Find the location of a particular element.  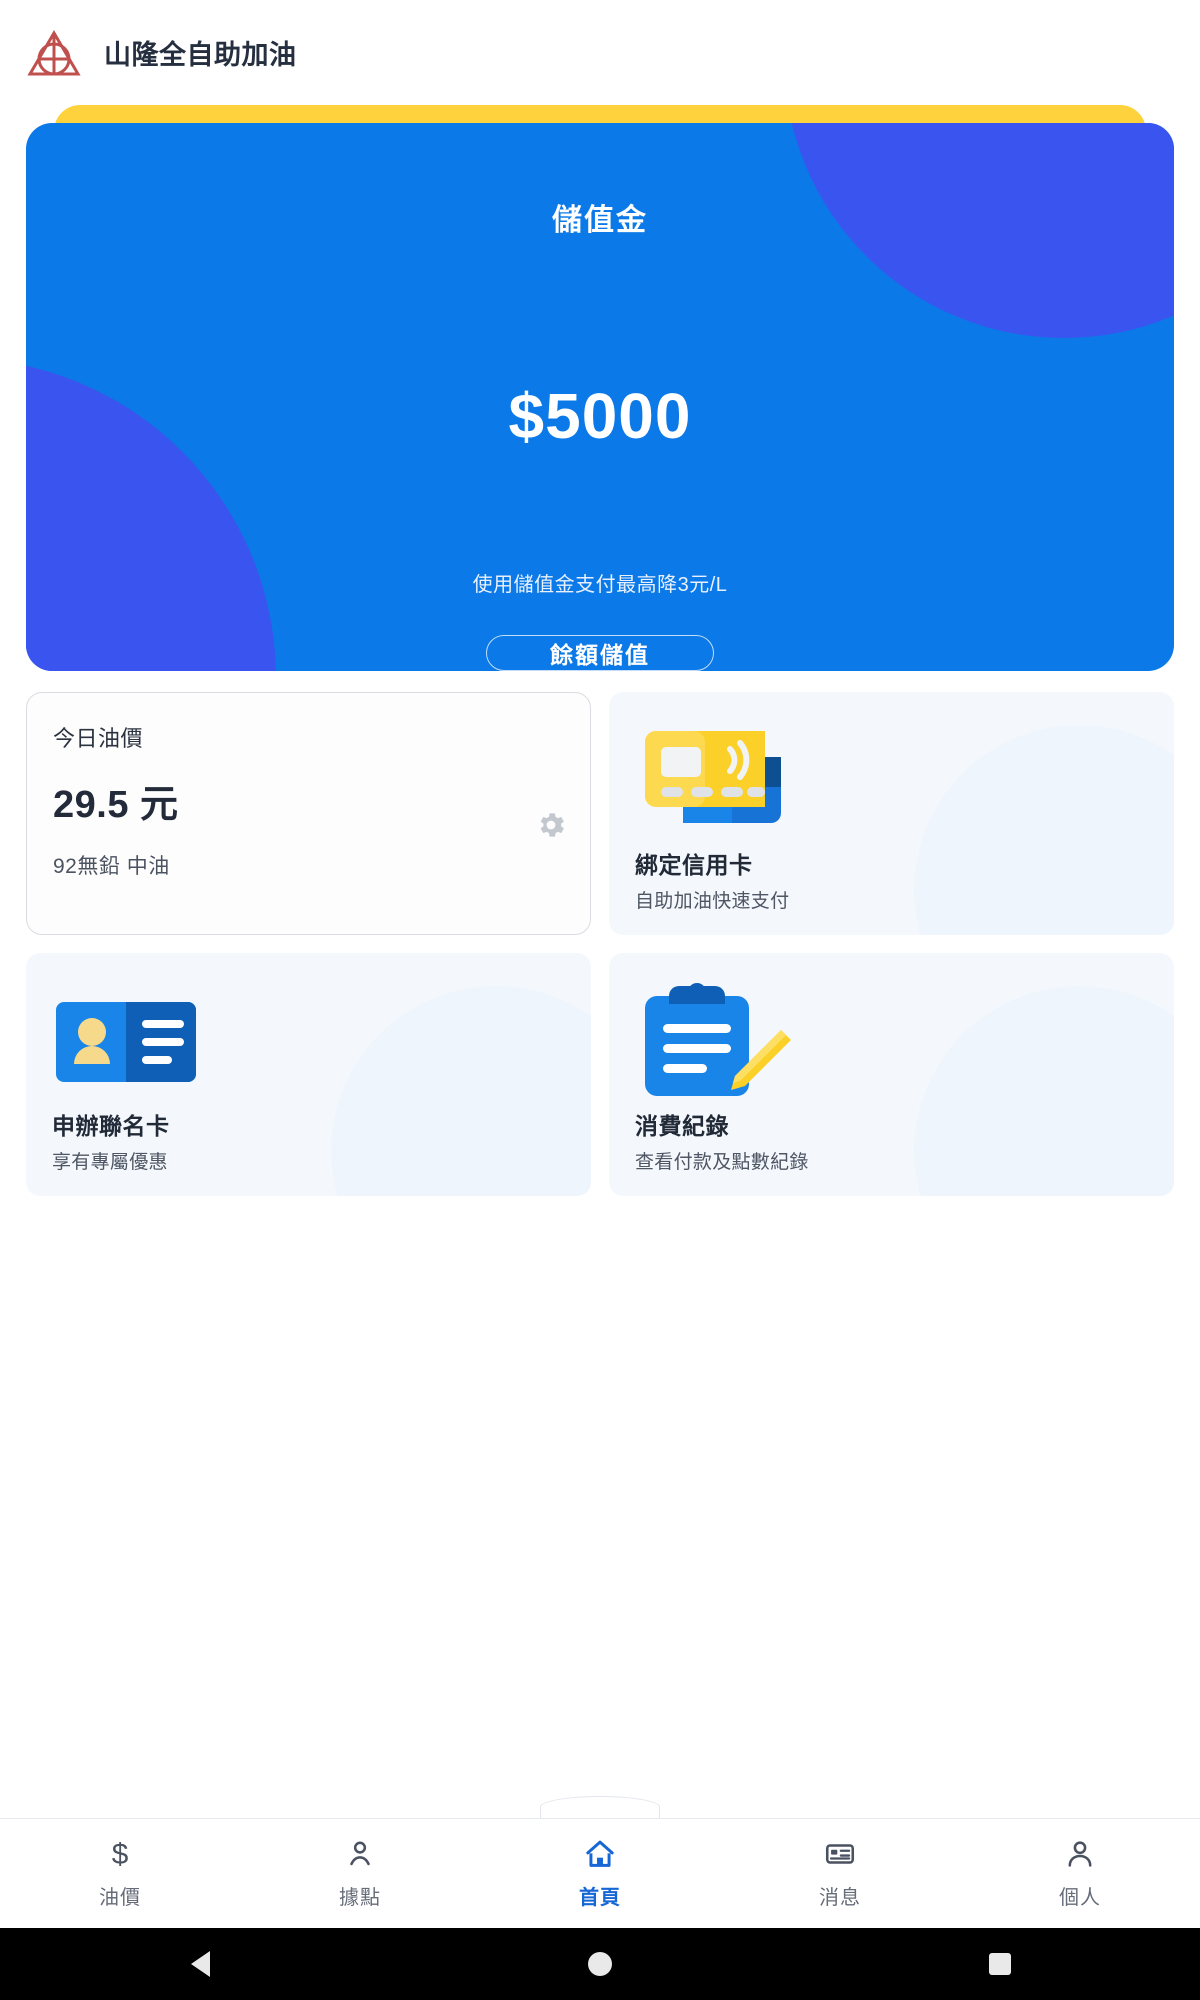

nav-label-messages: 消息 is located at coordinates (840, 1898).